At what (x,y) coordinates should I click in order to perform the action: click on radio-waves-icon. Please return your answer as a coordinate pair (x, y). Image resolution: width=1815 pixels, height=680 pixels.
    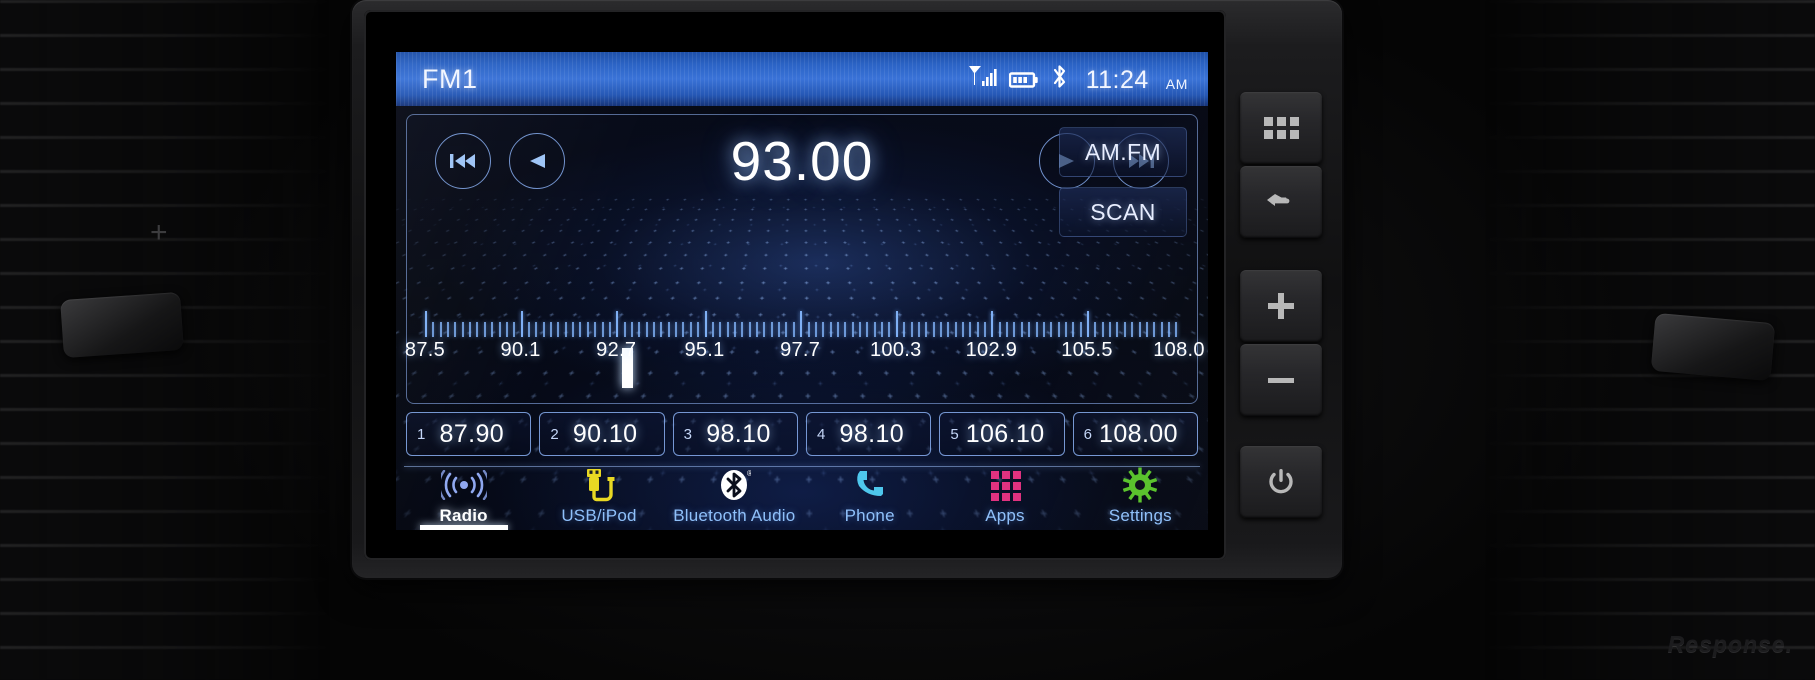
    Looking at the image, I should click on (463, 485).